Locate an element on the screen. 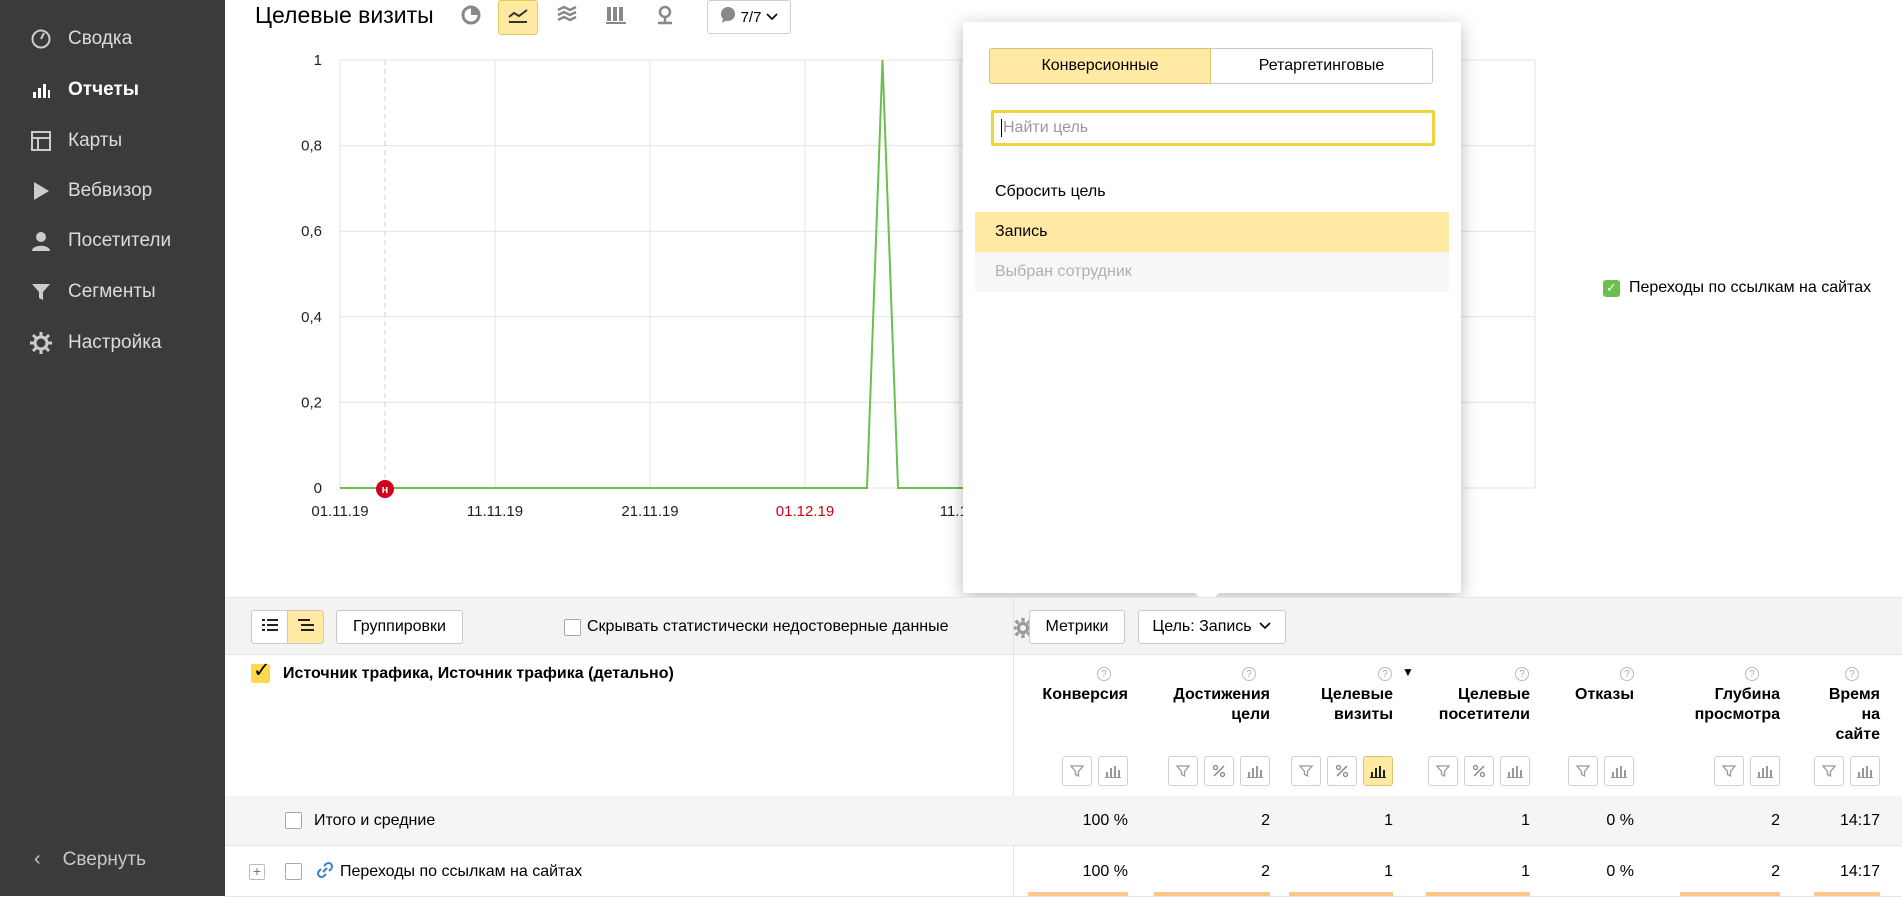 The width and height of the screenshot is (1902, 897). metric-header-line: Отказы is located at coordinates (1604, 694).